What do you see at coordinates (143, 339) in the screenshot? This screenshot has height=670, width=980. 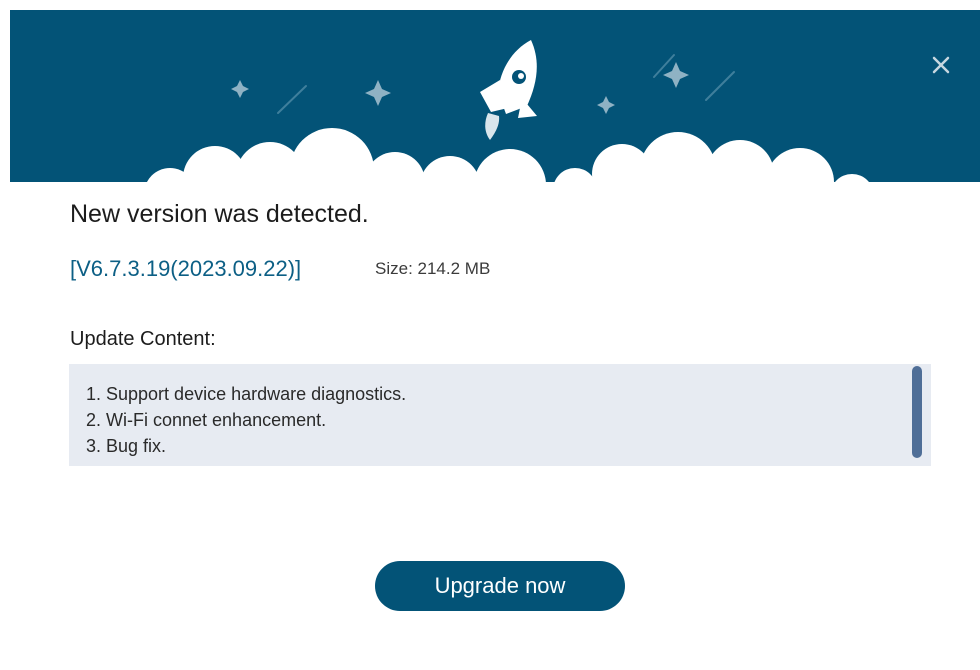 I see `update-content-label: Update Content:` at bounding box center [143, 339].